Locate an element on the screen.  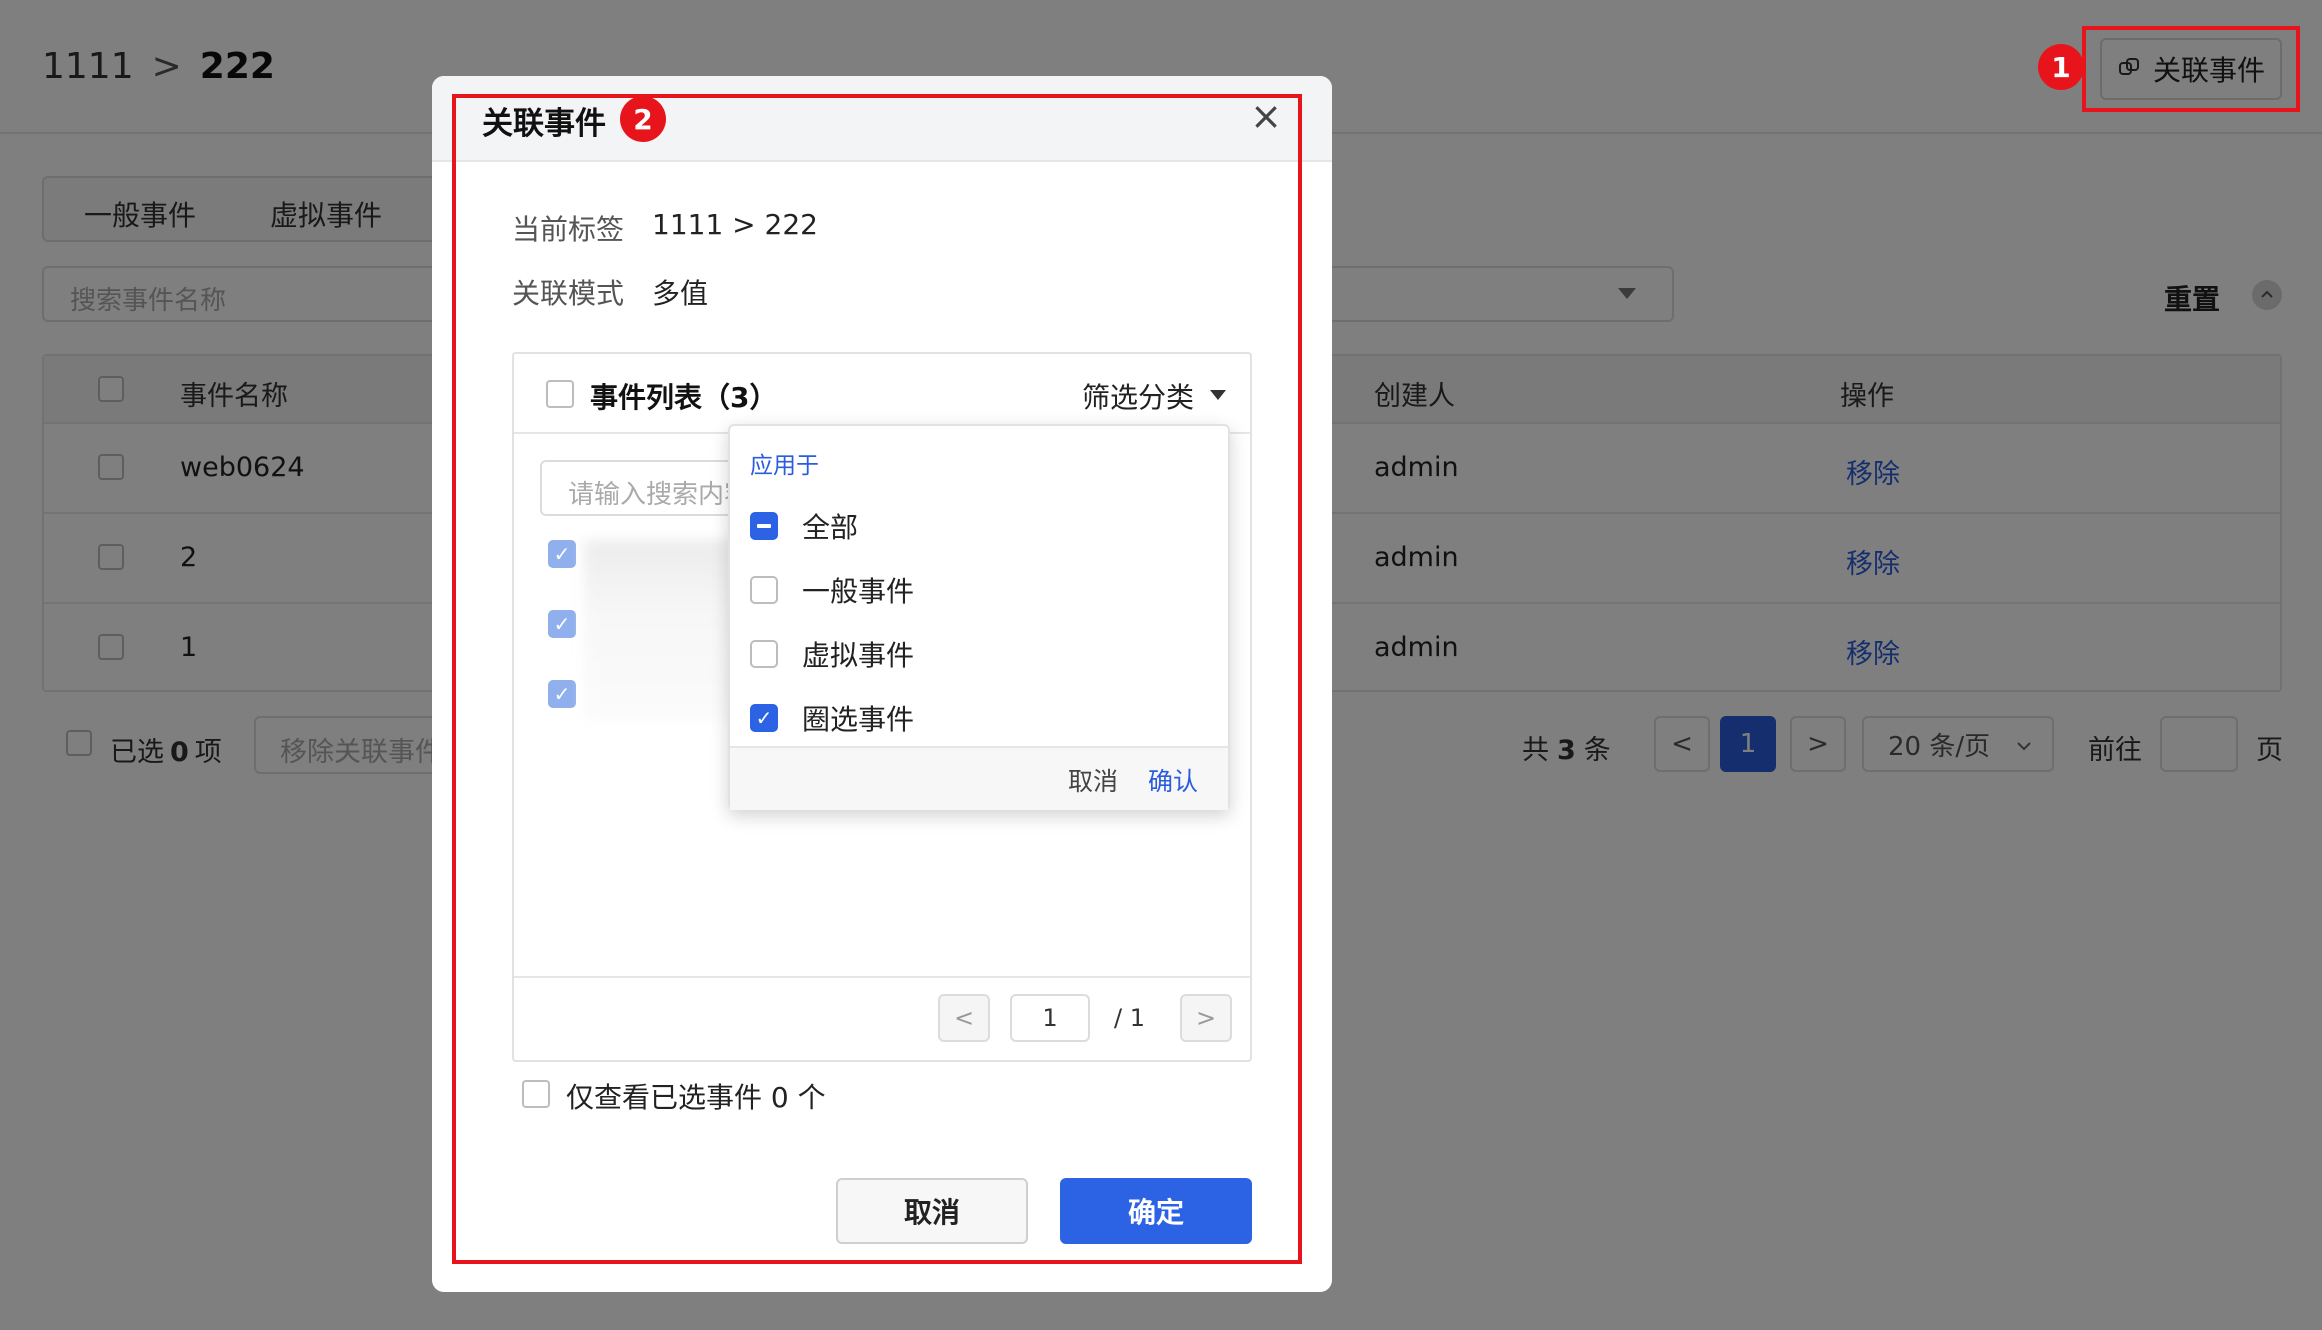
dropdown-confirm-button: 确认 is located at coordinates (1173, 780).